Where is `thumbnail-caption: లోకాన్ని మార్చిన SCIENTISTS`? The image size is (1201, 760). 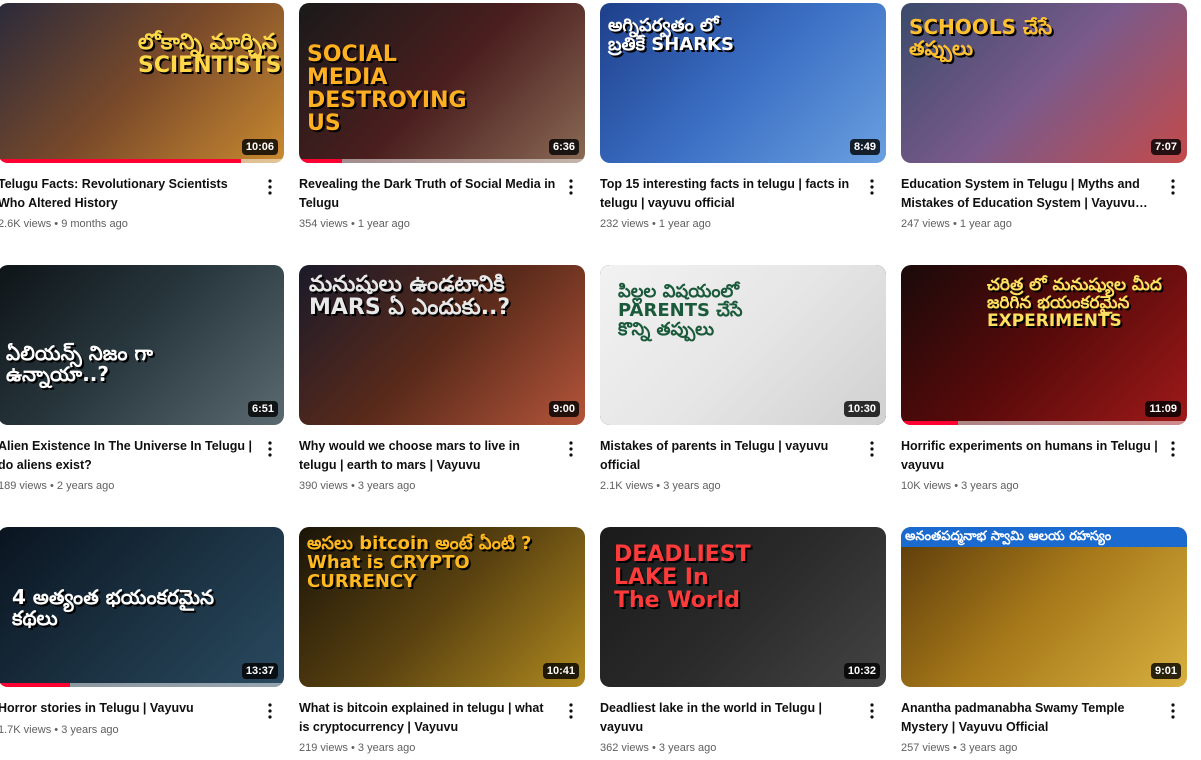
thumbnail-caption: లోకాన్ని మార్చిన SCIENTISTS is located at coordinates (210, 54).